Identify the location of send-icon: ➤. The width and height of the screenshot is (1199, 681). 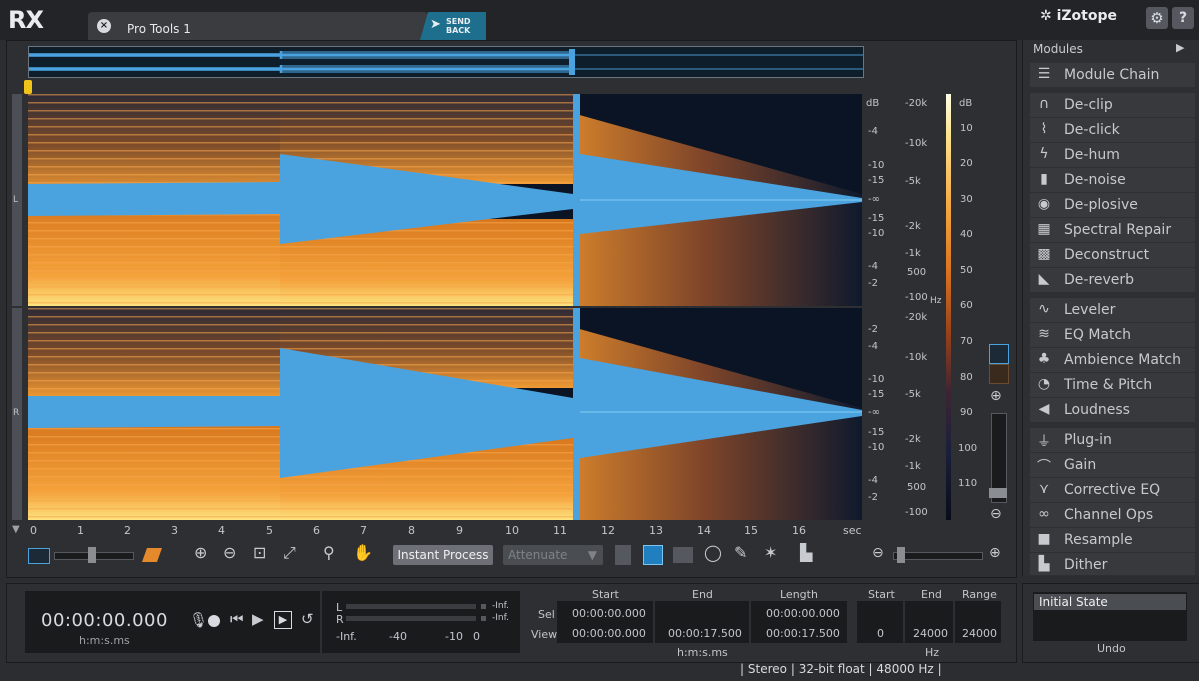
(435, 24).